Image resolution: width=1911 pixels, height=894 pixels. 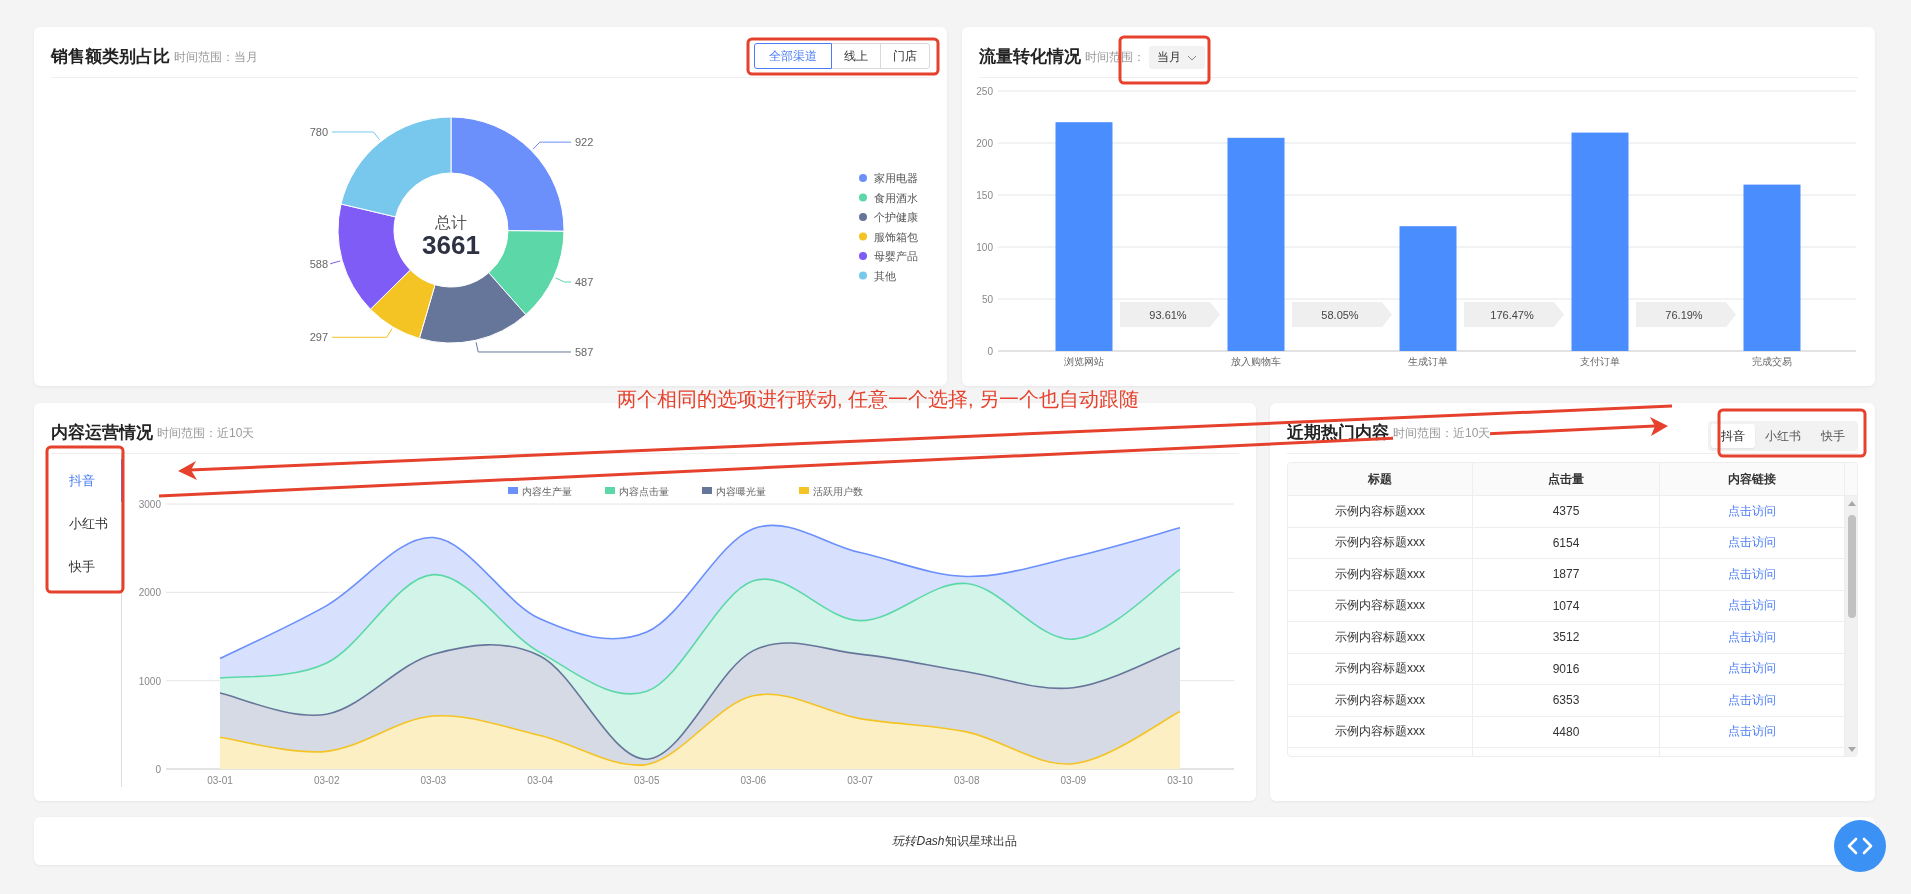 I want to click on axis-label: 150, so click(x=984, y=195).